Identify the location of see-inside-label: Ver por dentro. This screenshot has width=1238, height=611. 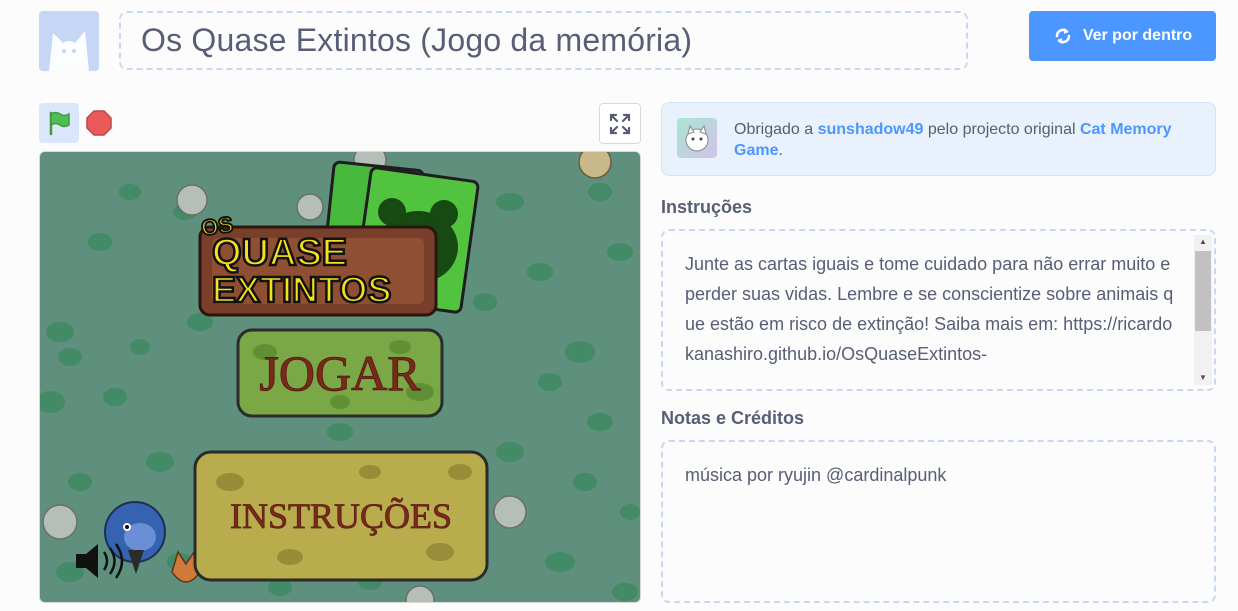
(1137, 35).